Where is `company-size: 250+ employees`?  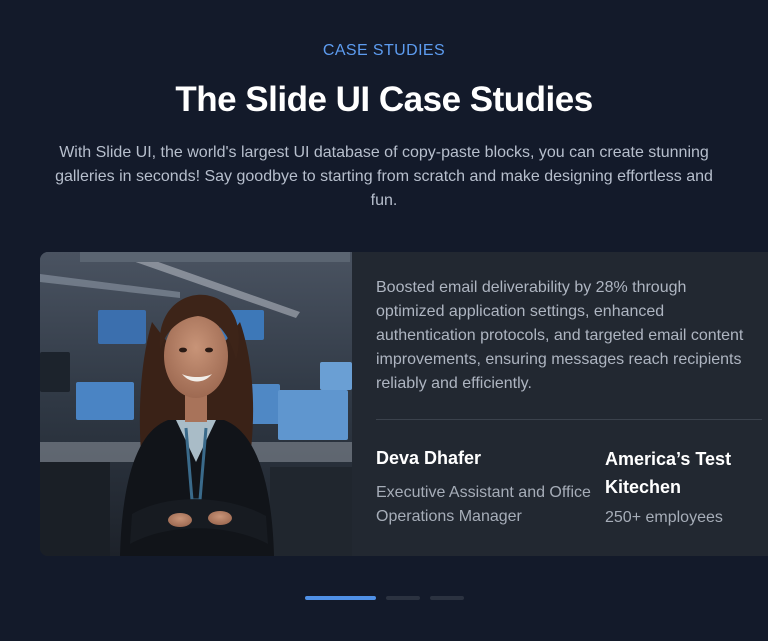 company-size: 250+ employees is located at coordinates (664, 517).